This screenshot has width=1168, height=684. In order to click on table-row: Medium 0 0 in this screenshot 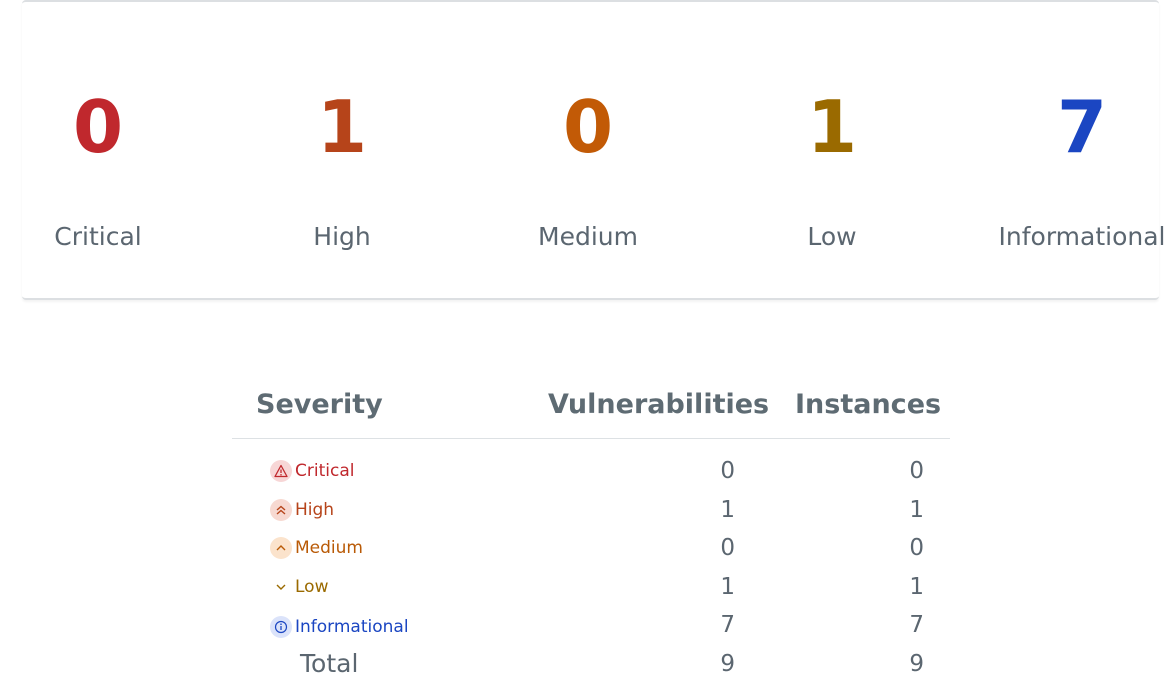, I will do `click(591, 548)`.